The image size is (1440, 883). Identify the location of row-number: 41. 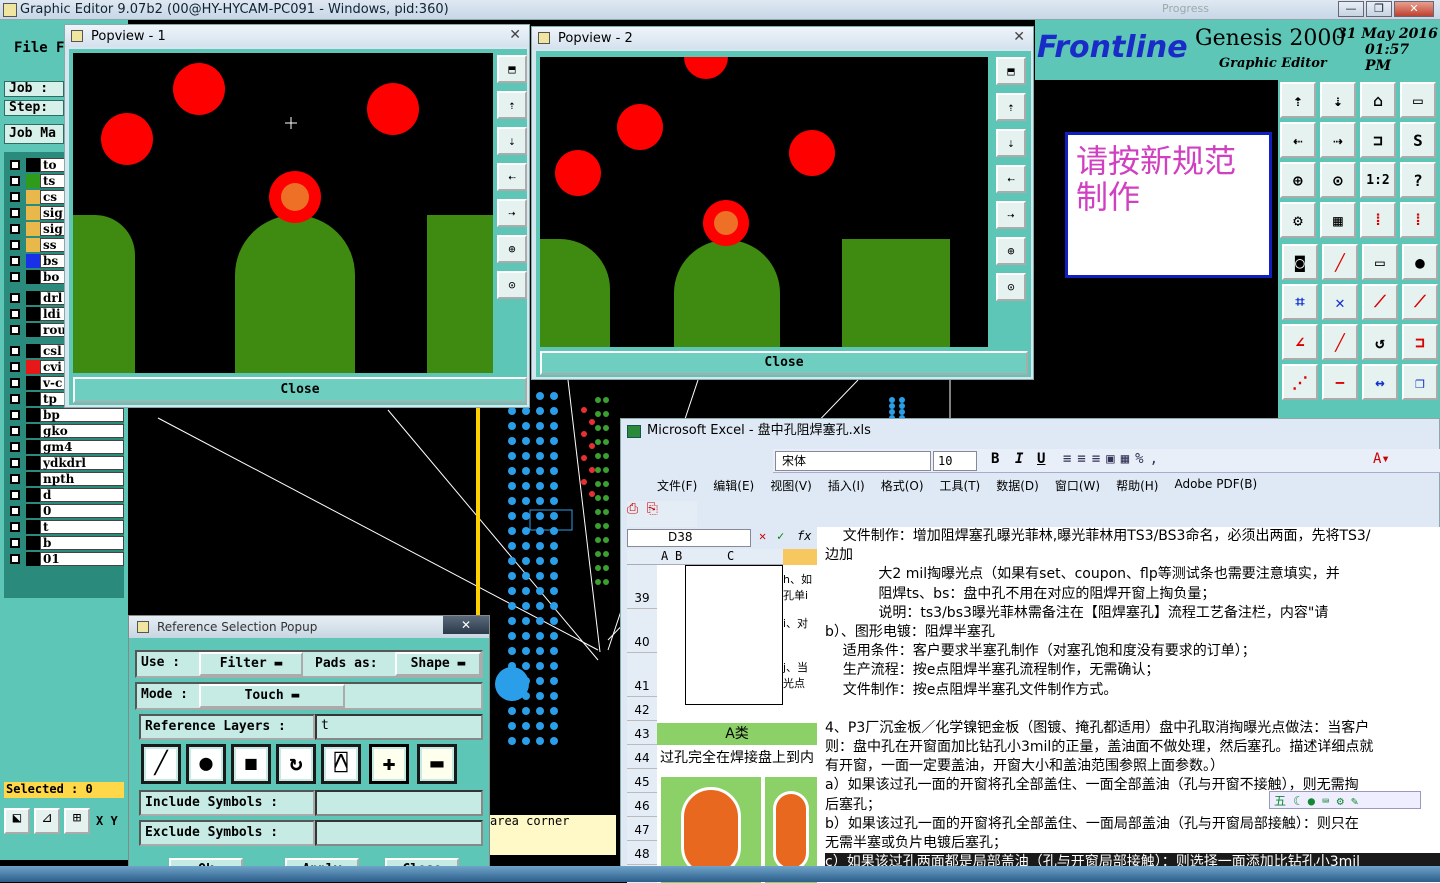
(642, 686).